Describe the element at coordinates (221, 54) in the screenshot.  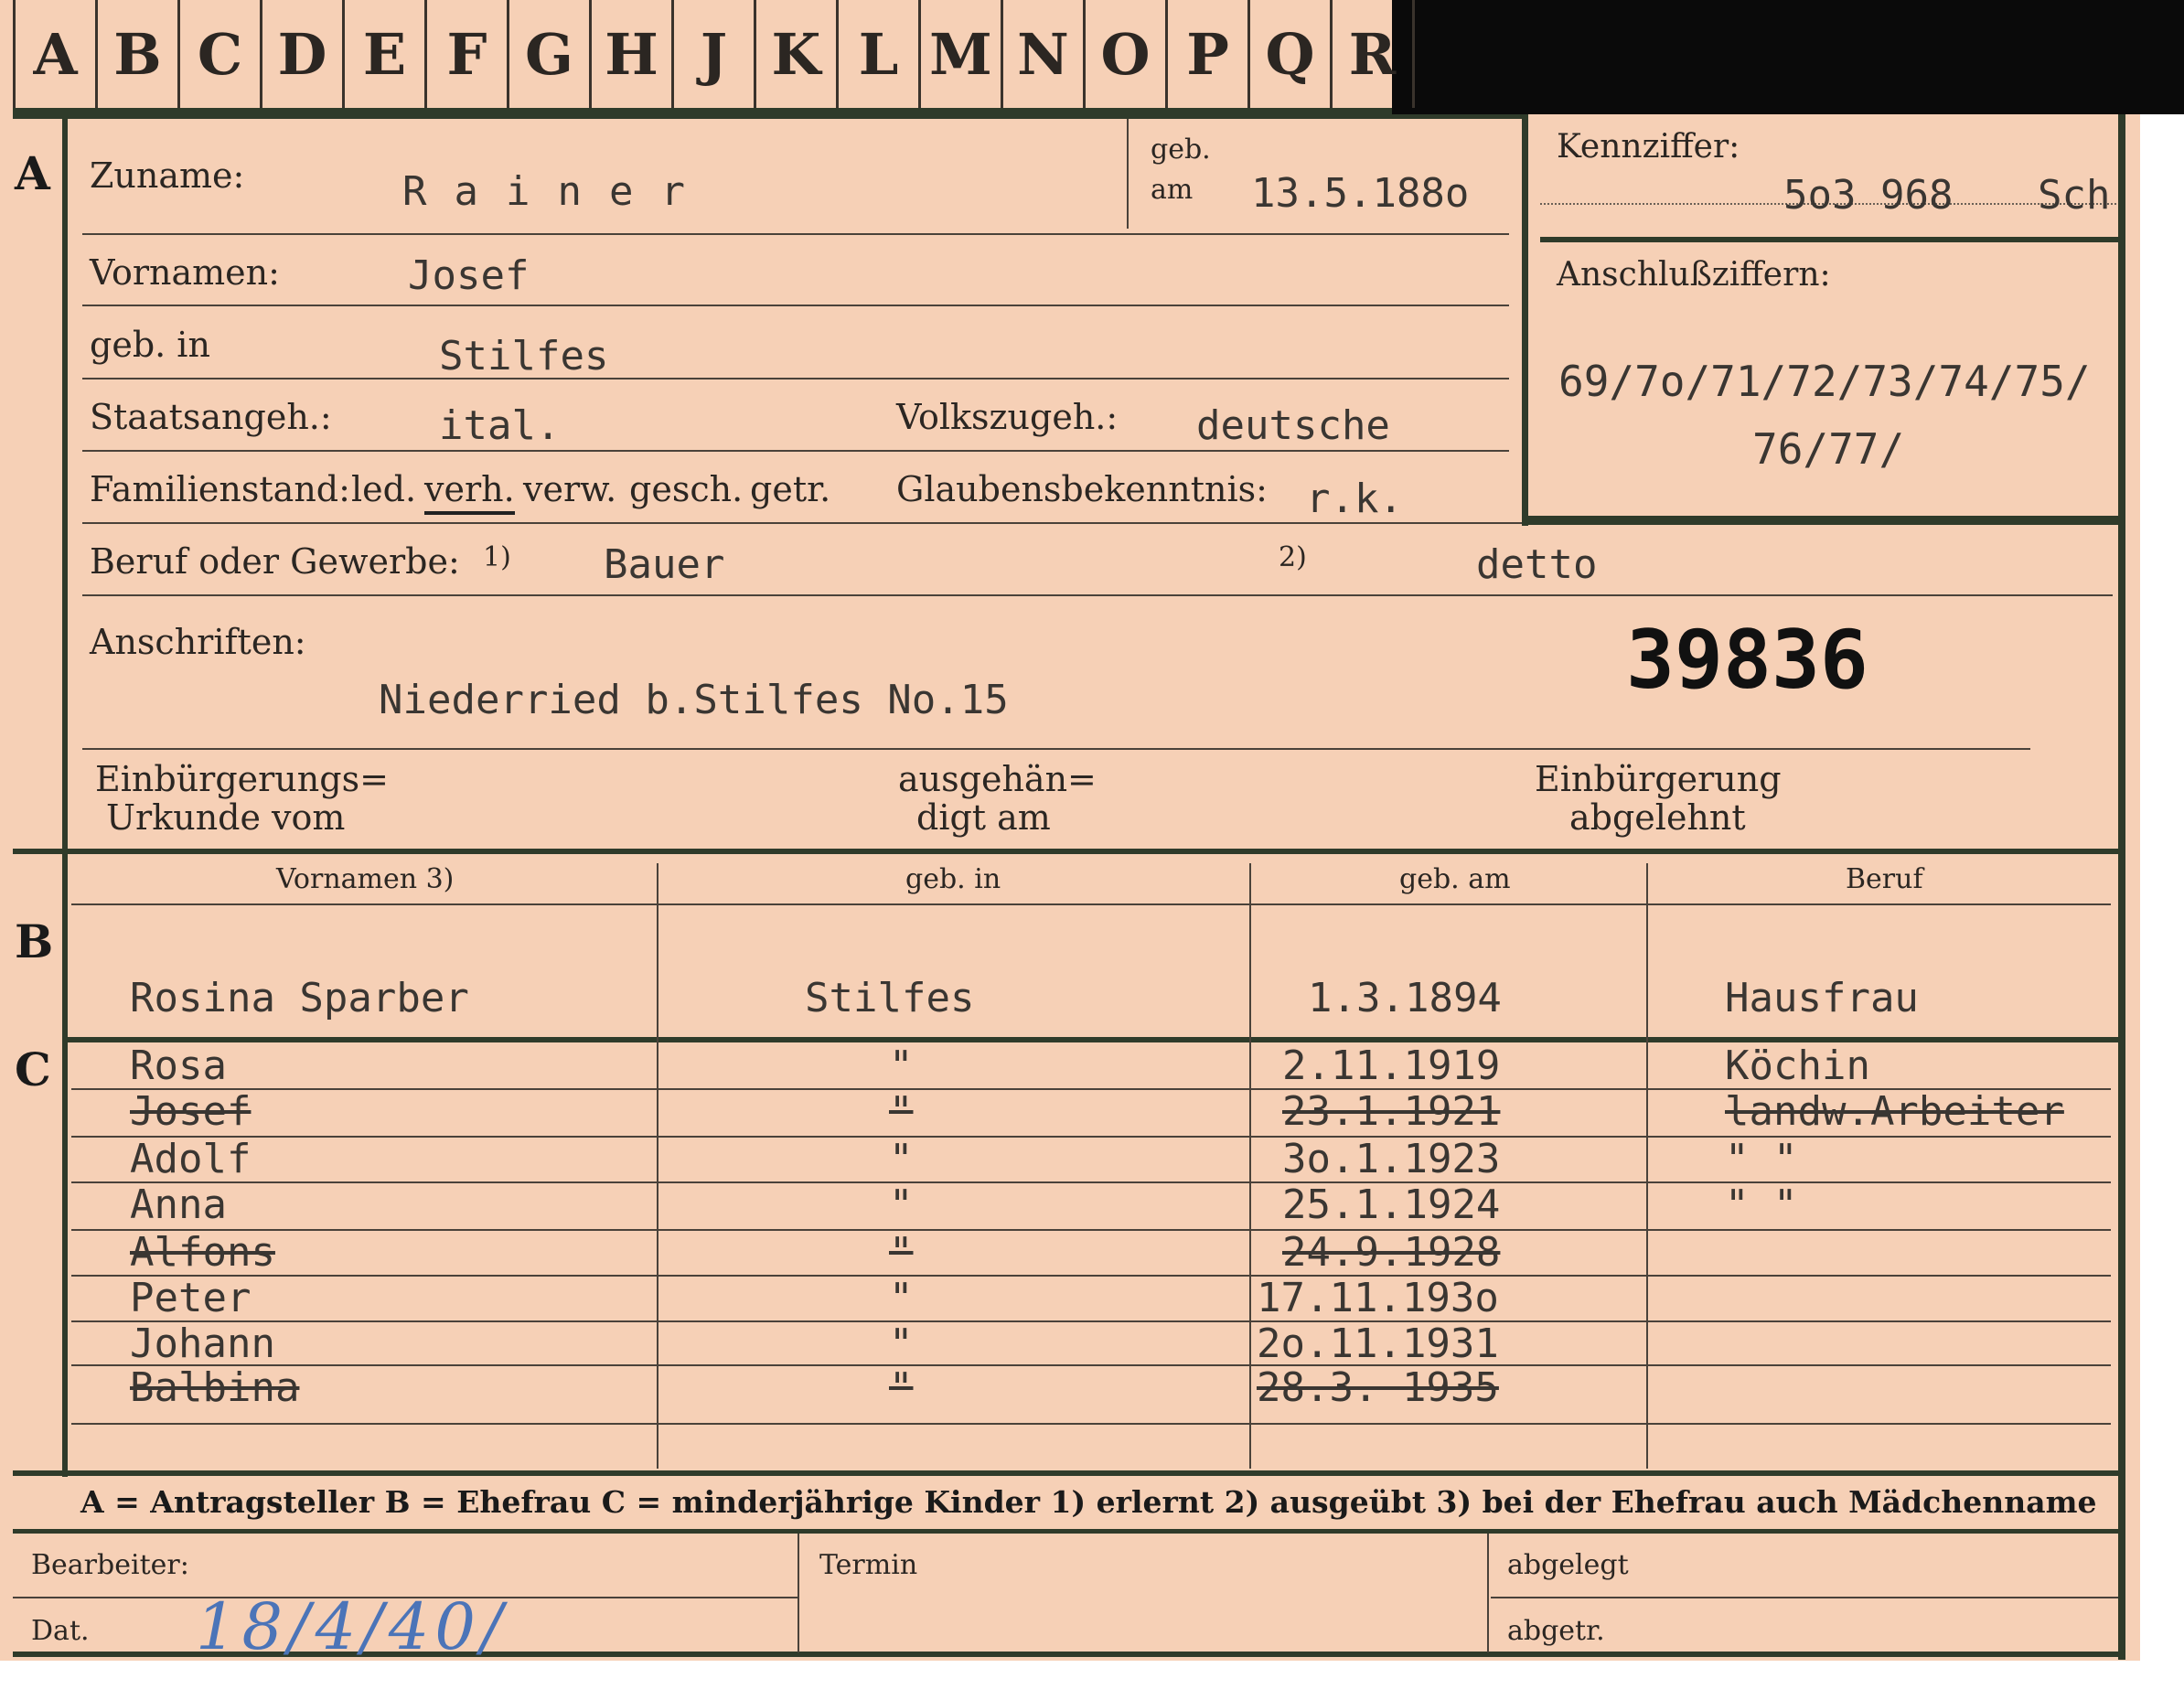
I see `alphabet-tab: C` at that location.